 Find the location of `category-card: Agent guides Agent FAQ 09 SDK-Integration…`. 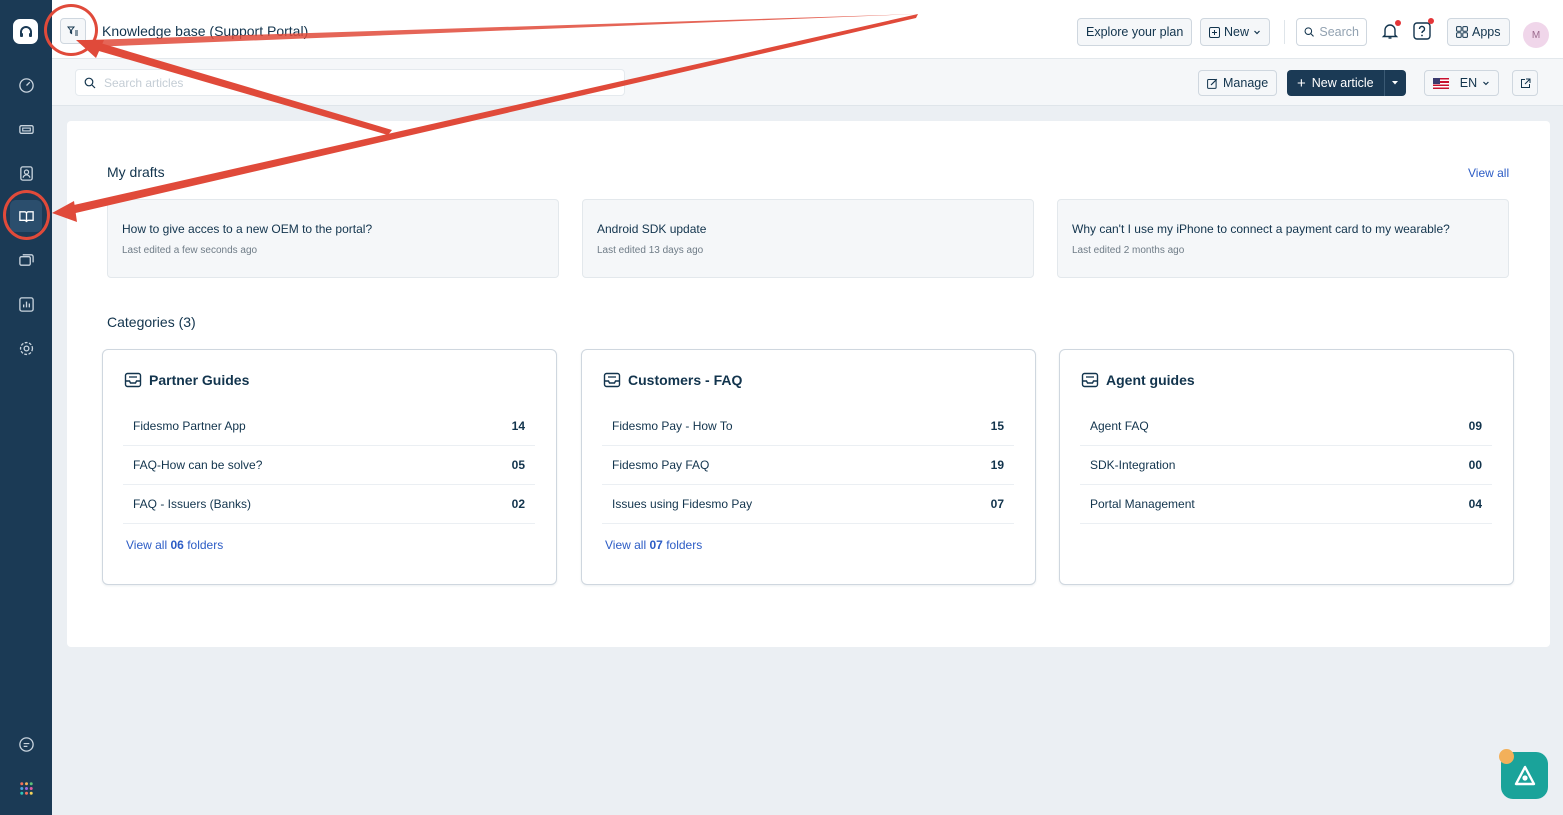

category-card: Agent guides Agent FAQ 09 SDK-Integration… is located at coordinates (1286, 467).